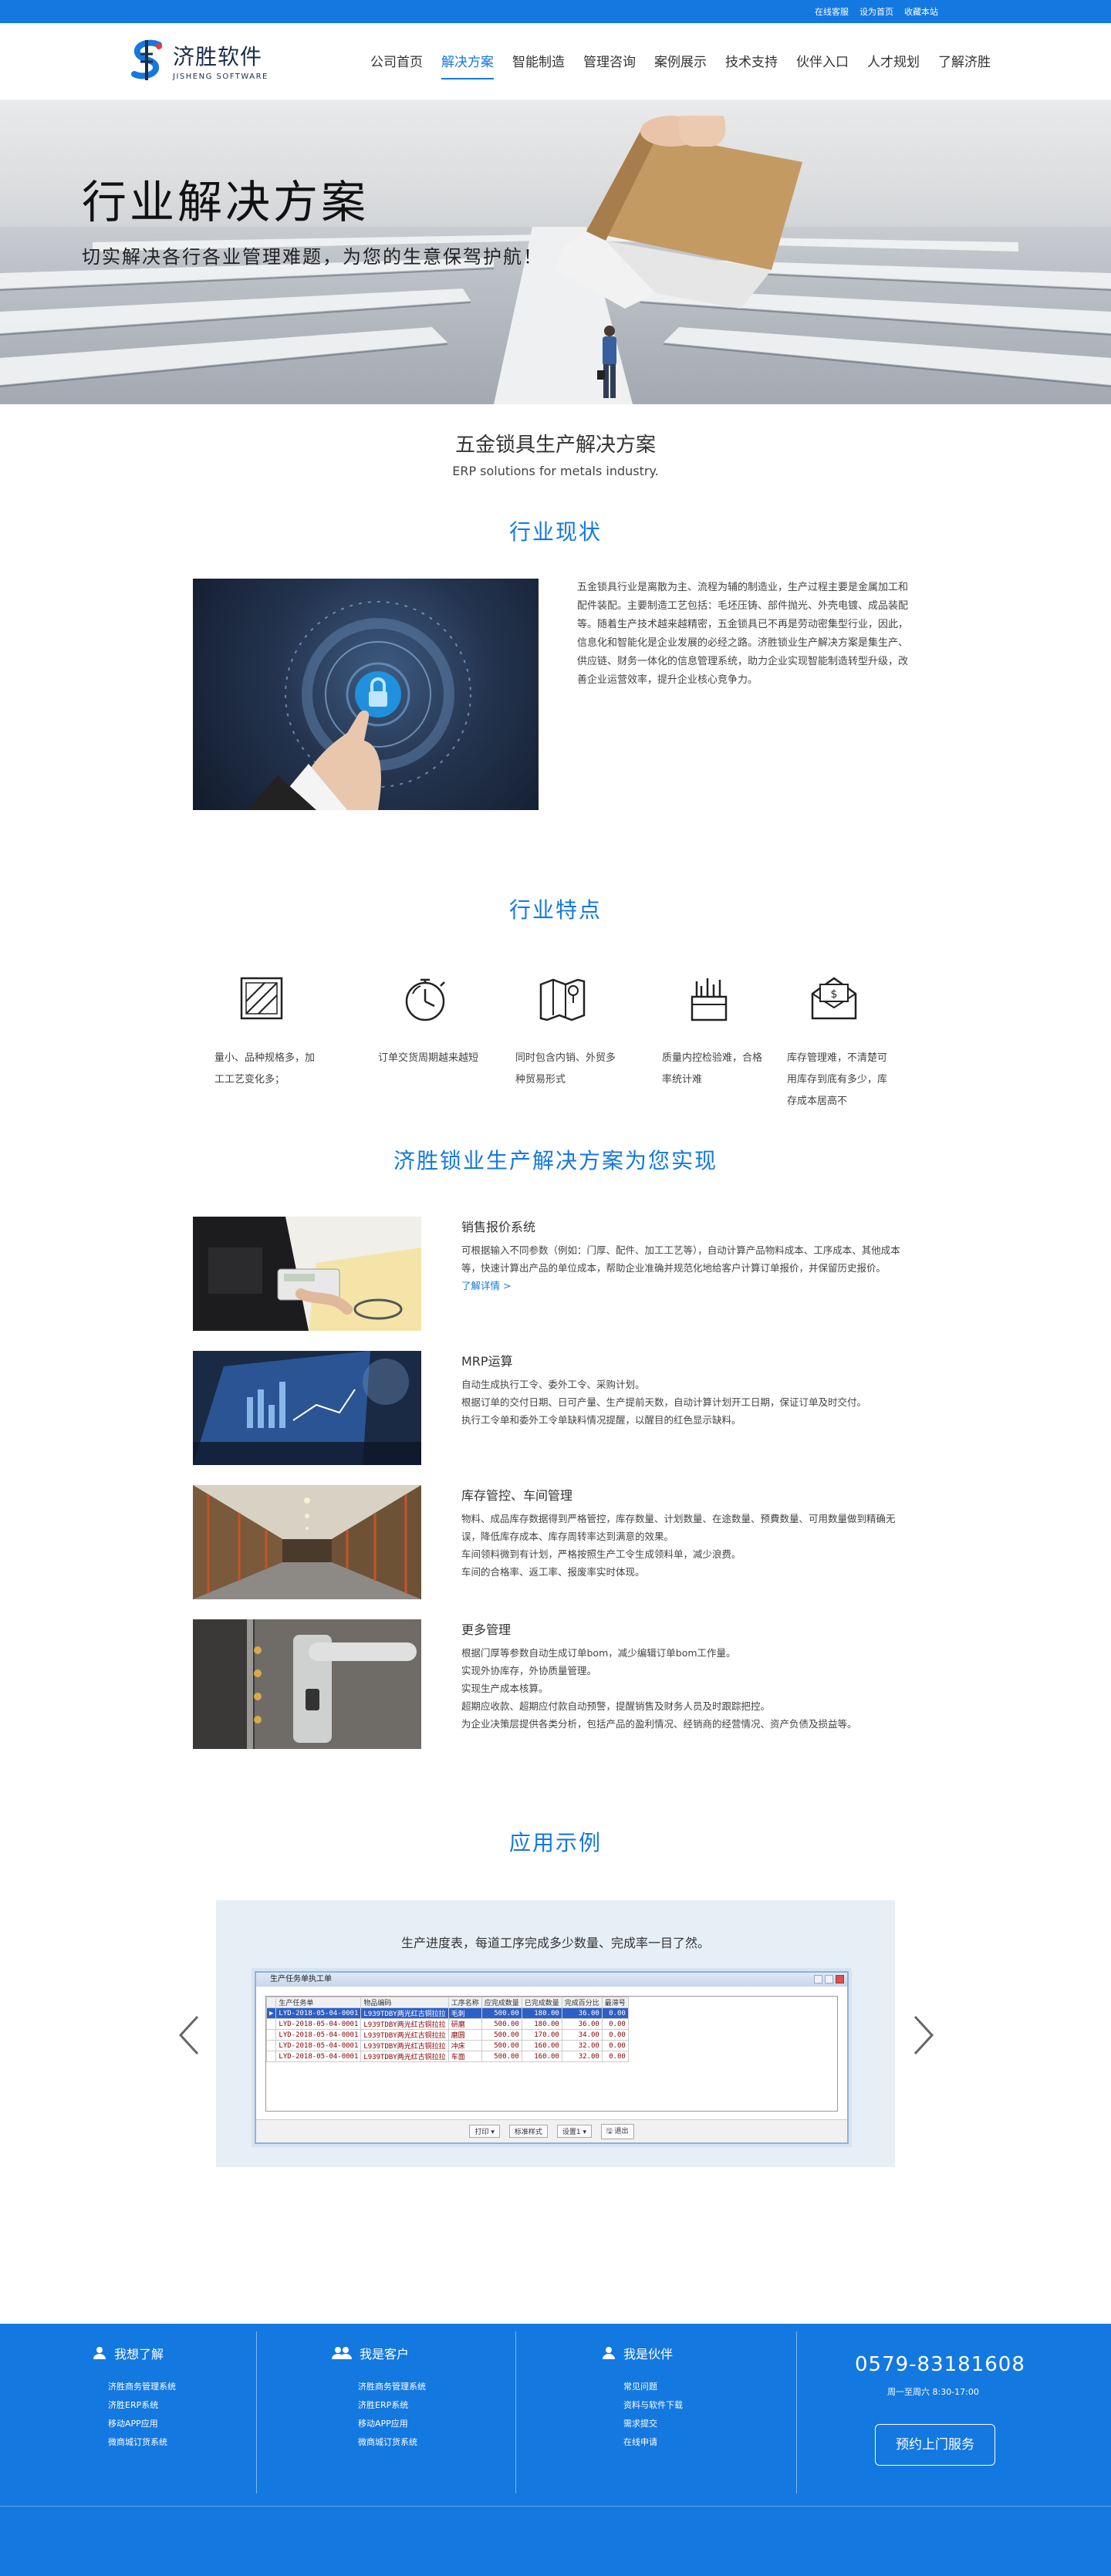  What do you see at coordinates (648, 2354) in the screenshot?
I see `footer-col-heading: 我是伙伴` at bounding box center [648, 2354].